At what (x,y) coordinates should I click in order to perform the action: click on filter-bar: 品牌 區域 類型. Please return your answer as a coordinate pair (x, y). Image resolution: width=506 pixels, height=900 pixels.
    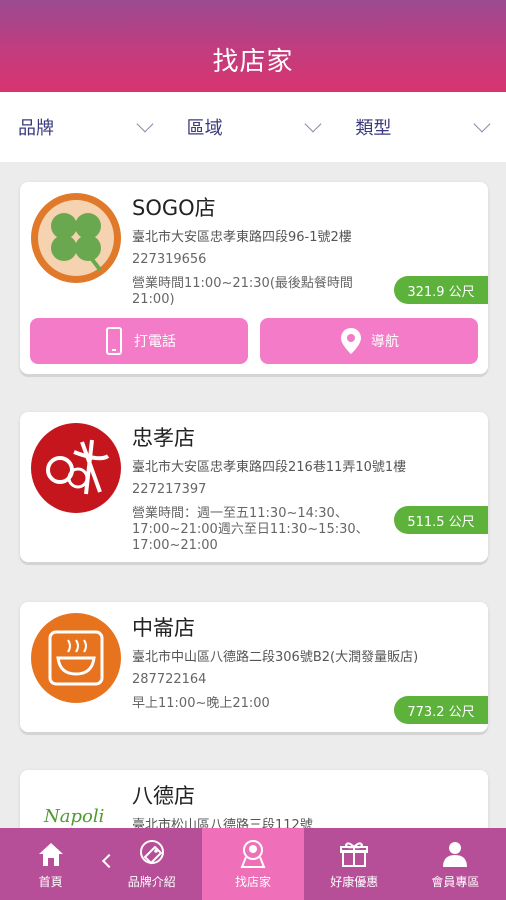
    Looking at the image, I should click on (253, 127).